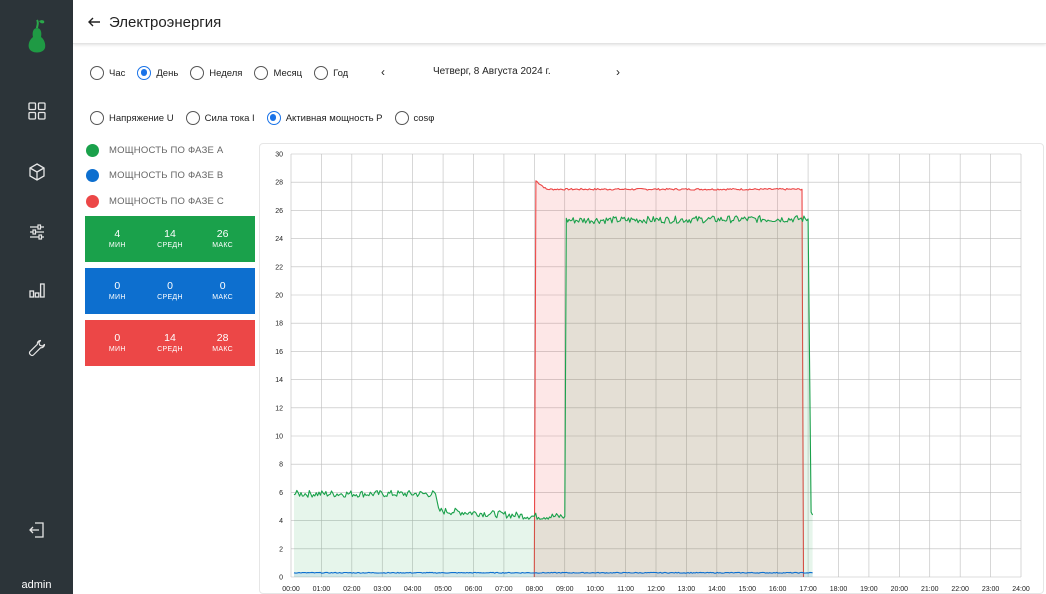 The height and width of the screenshot is (594, 1046). What do you see at coordinates (291, 589) in the screenshot?
I see `x-tick-label: 00:00` at bounding box center [291, 589].